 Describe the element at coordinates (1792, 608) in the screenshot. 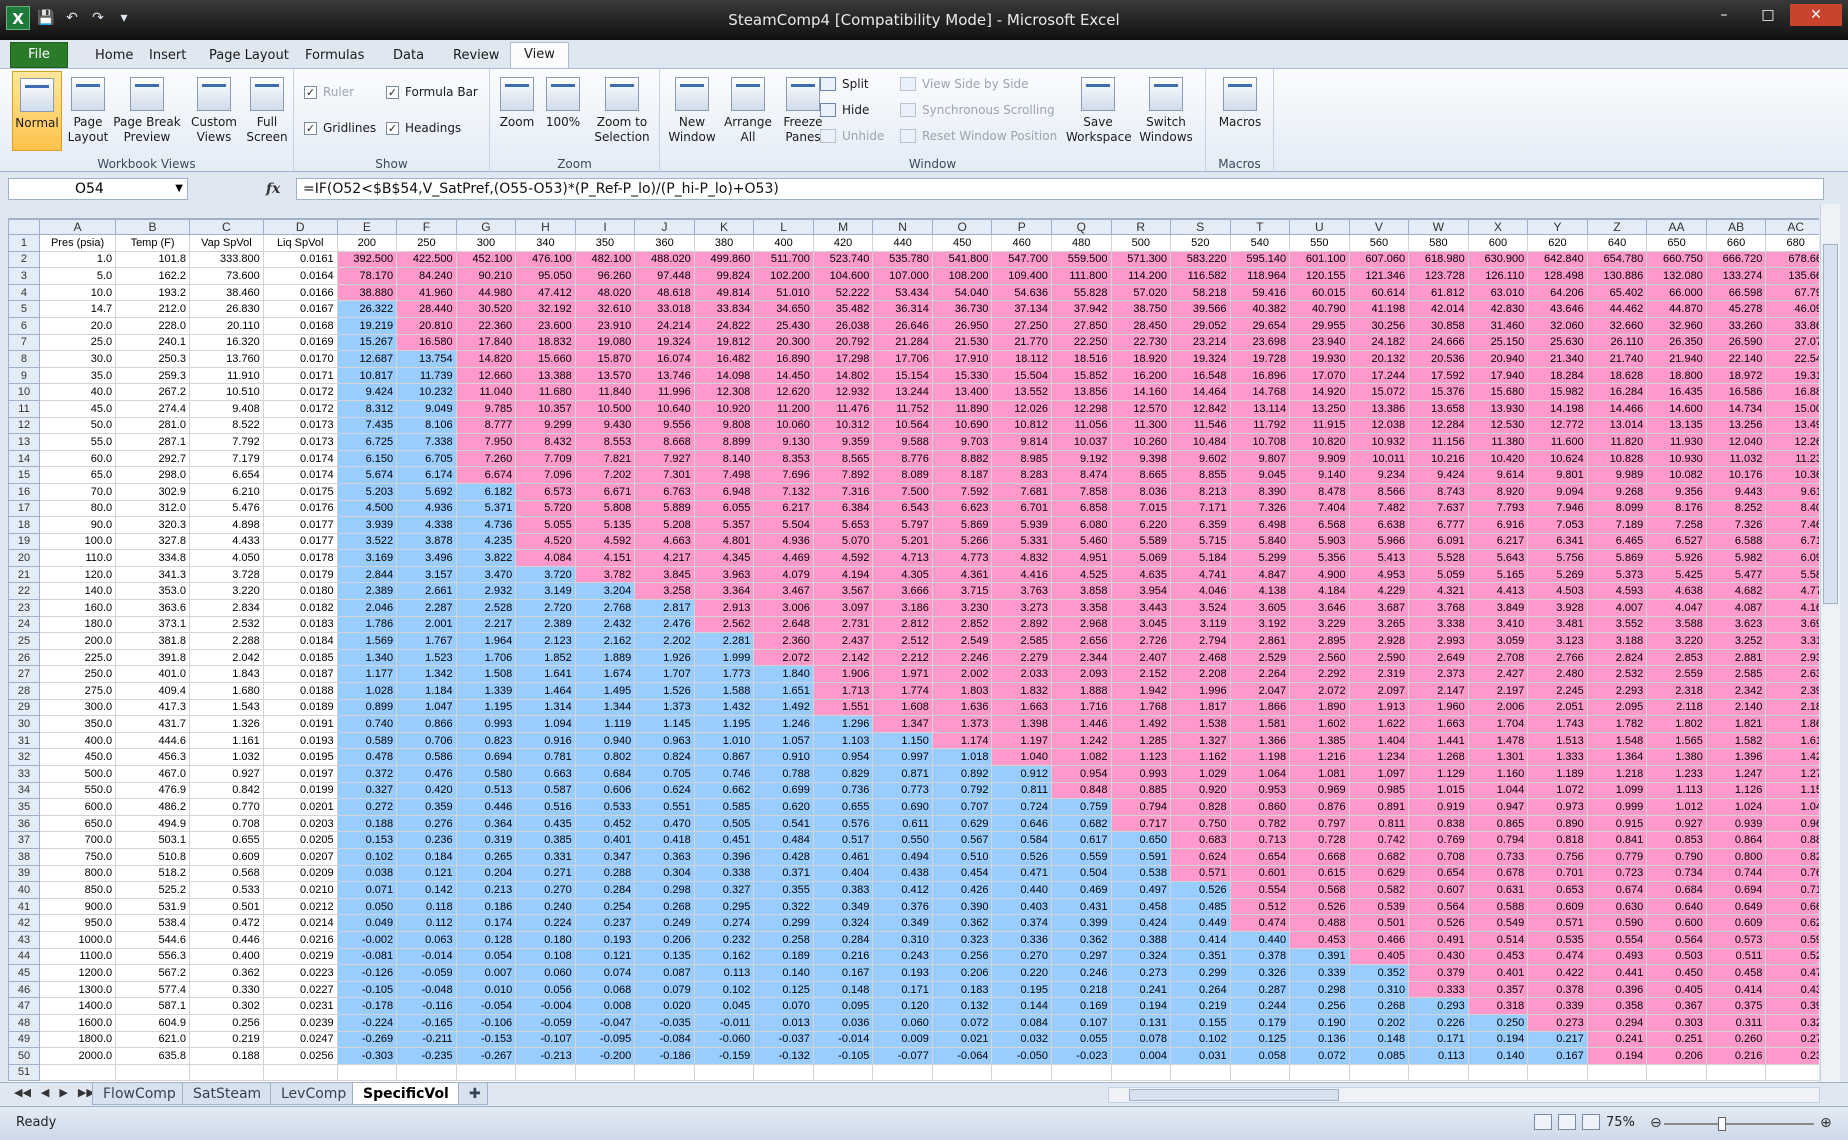

I see `cell: 4.16` at that location.